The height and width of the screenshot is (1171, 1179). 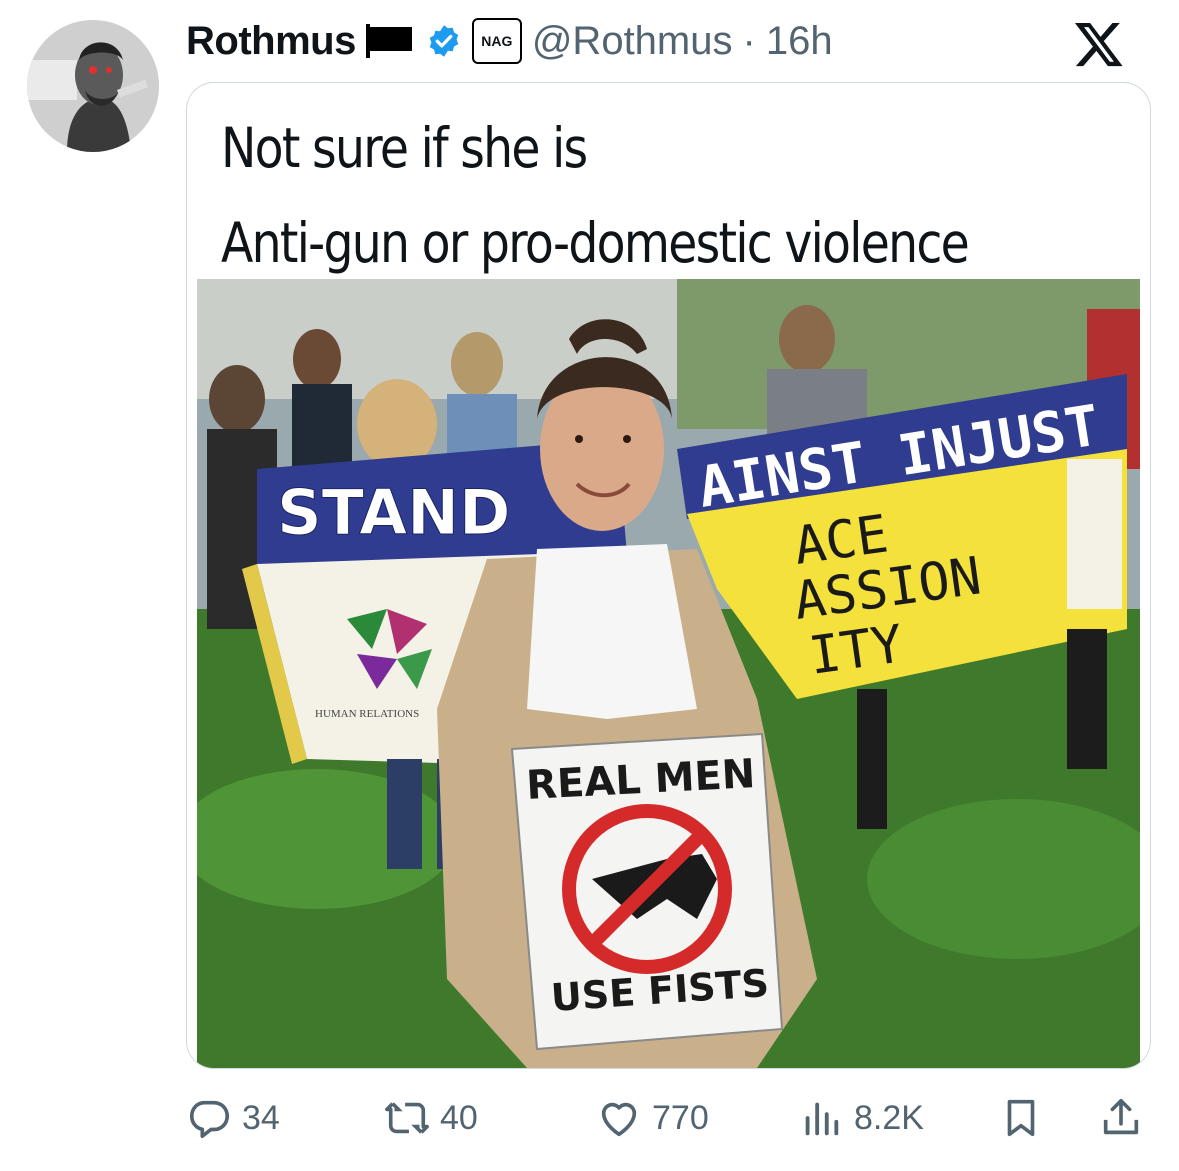 I want to click on tweet-actions: 34 40 770 8.2K, so click(x=667, y=1120).